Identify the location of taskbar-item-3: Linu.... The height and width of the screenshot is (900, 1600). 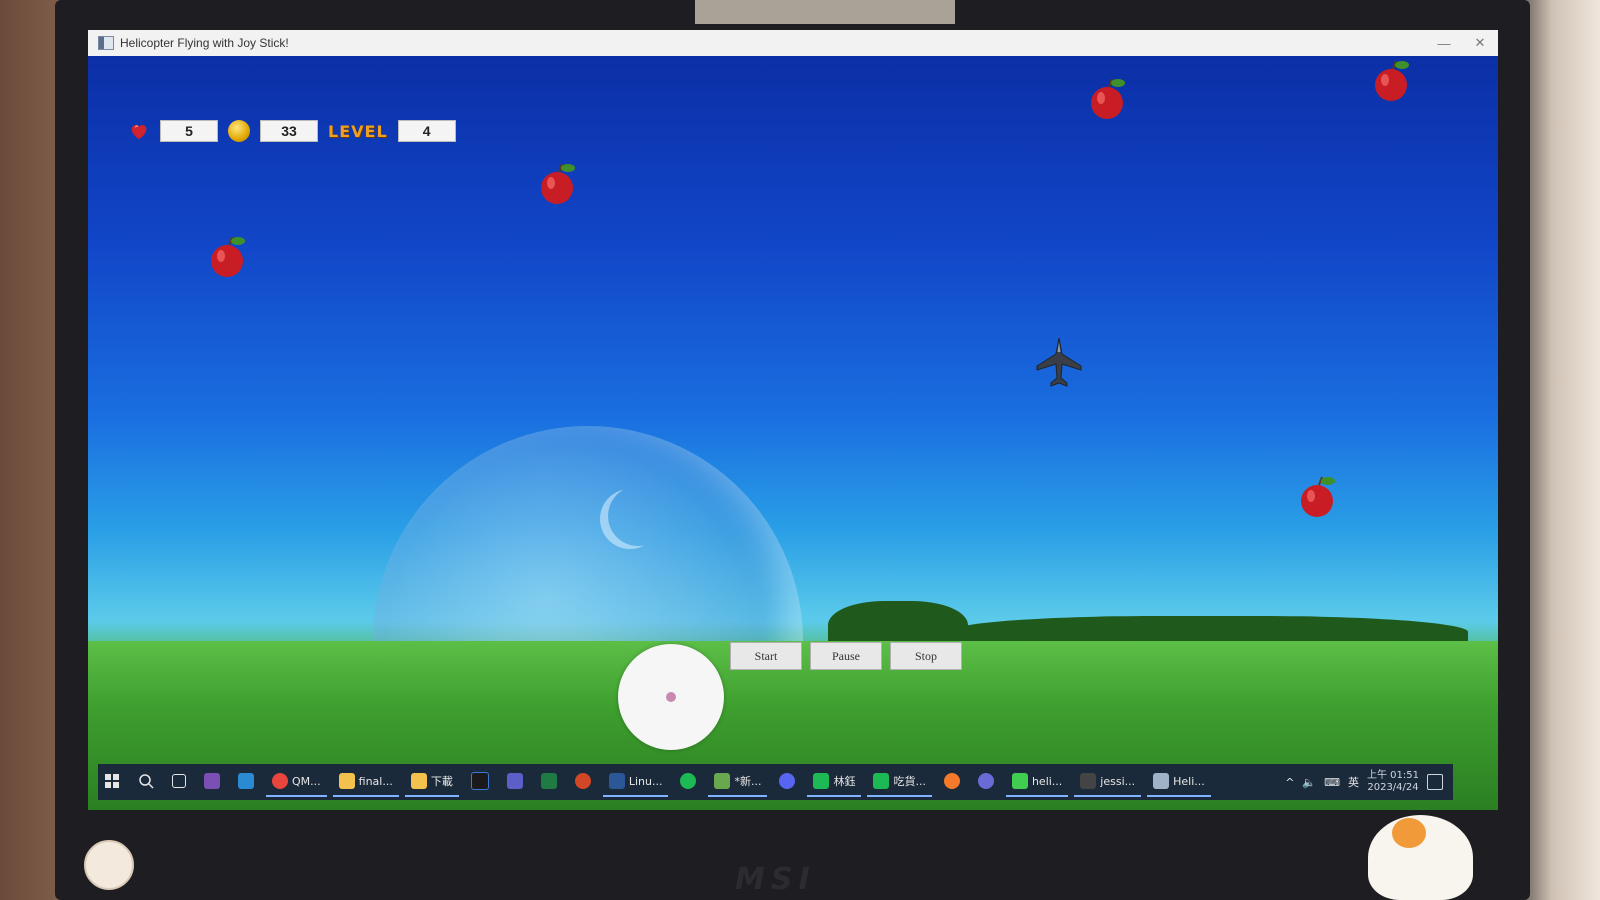
(635, 782).